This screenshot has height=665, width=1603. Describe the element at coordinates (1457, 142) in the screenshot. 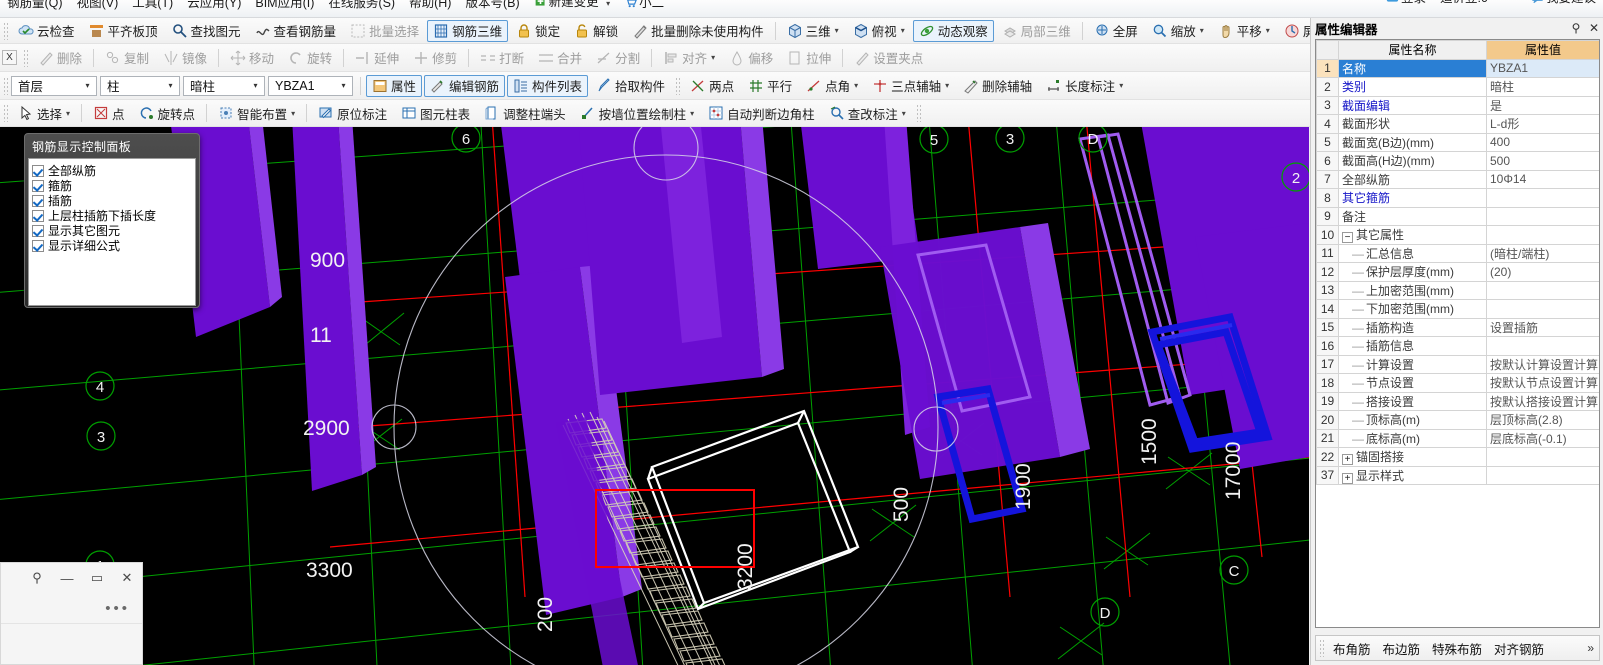

I see `property-row: 5 截面宽(B边)(mm) 400` at that location.